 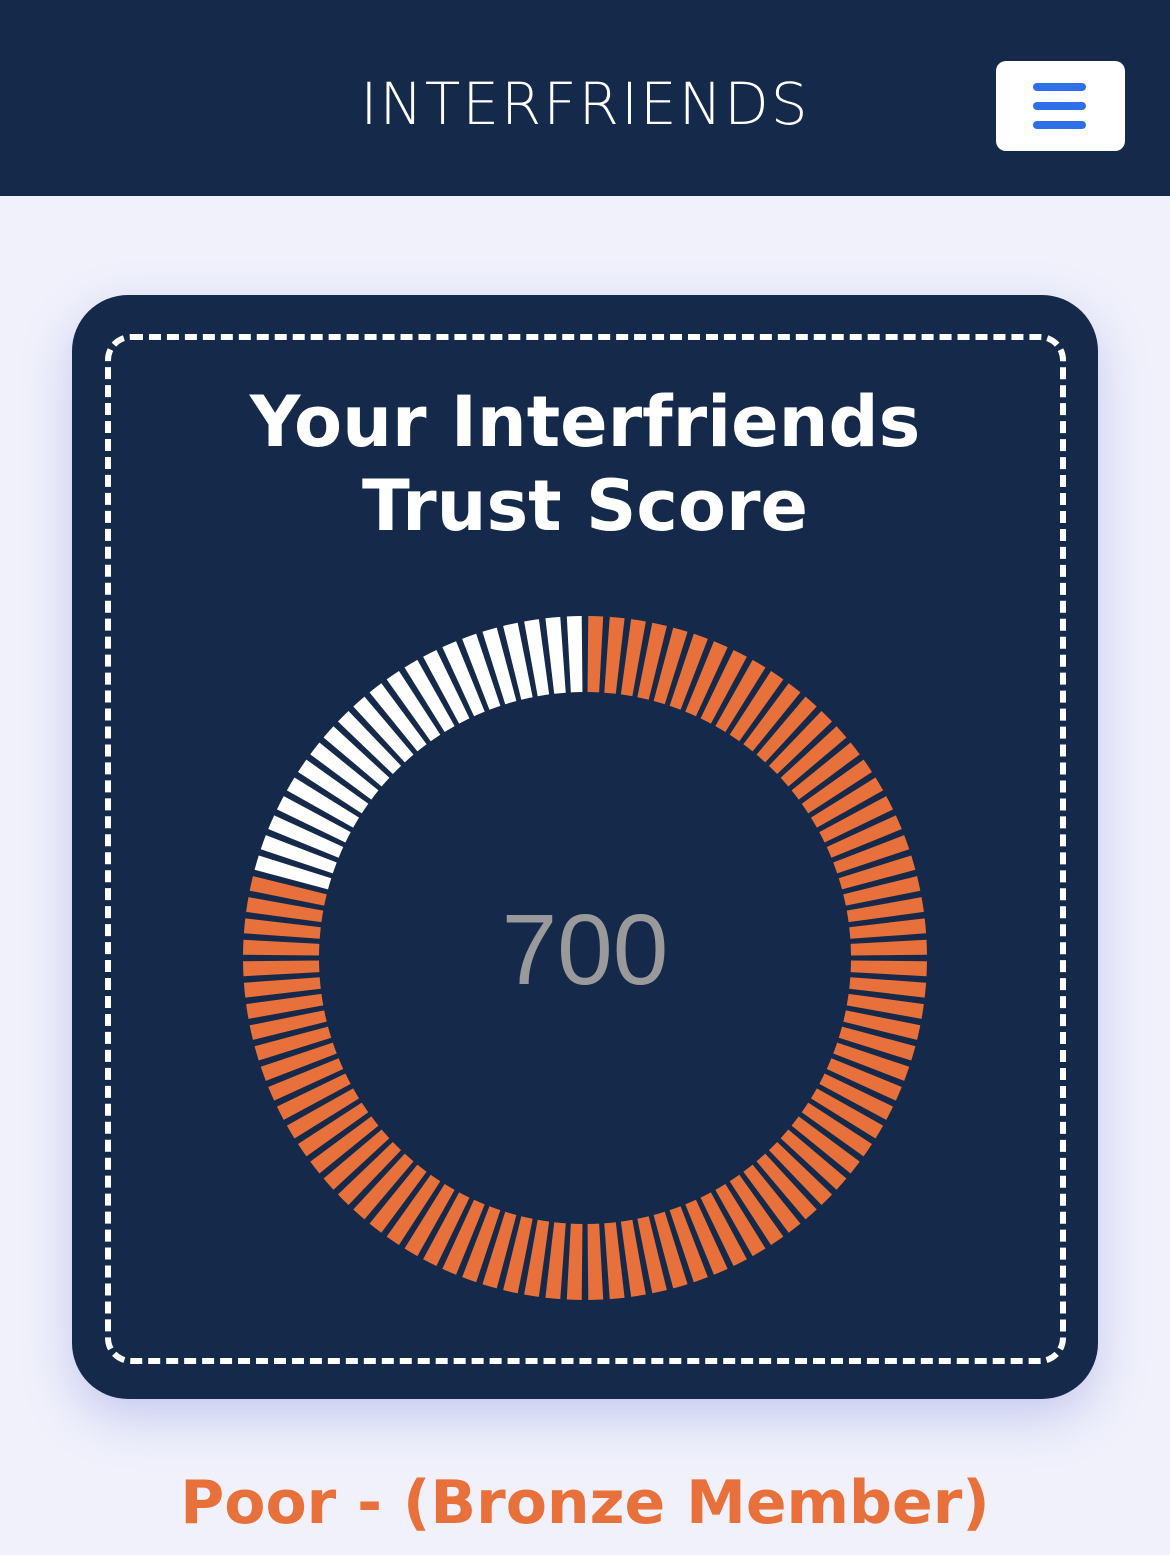 I want to click on title-line-1: Your Interfriends, so click(x=585, y=422).